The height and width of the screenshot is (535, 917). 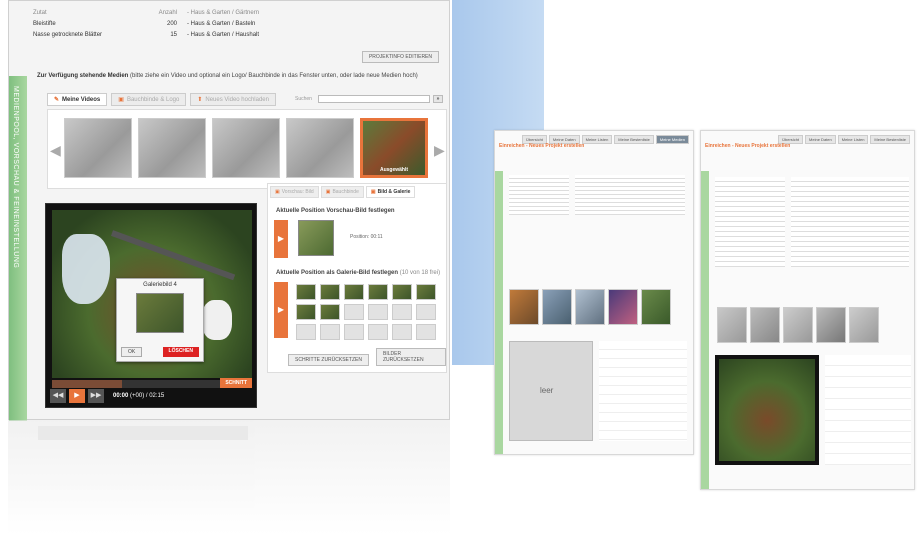 What do you see at coordinates (366, 312) in the screenshot?
I see `gallery-grid` at bounding box center [366, 312].